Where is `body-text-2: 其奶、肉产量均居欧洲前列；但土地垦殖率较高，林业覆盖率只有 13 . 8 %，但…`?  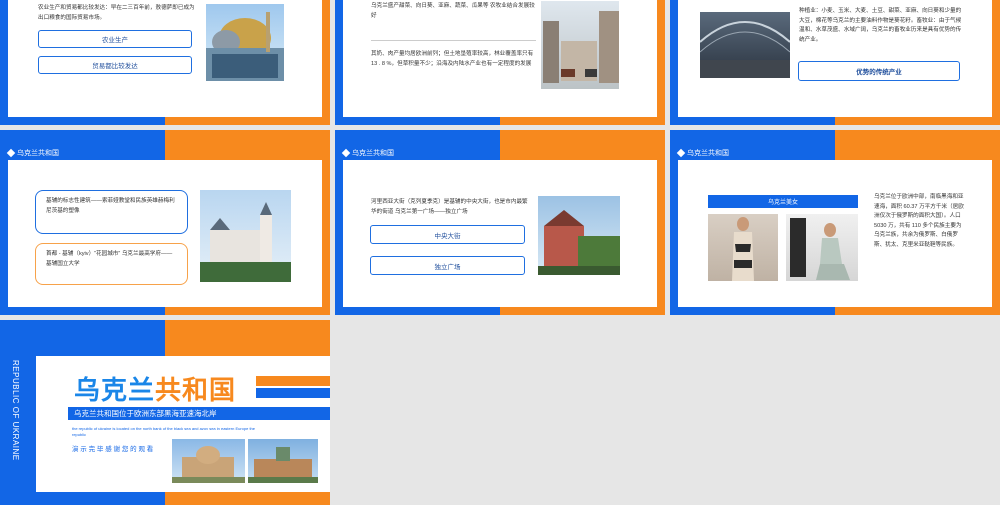 body-text-2: 其奶、肉产量均居欧洲前列；但土地垦殖率较高，林业覆盖率只有 13 . 8 %，但… is located at coordinates (452, 59).